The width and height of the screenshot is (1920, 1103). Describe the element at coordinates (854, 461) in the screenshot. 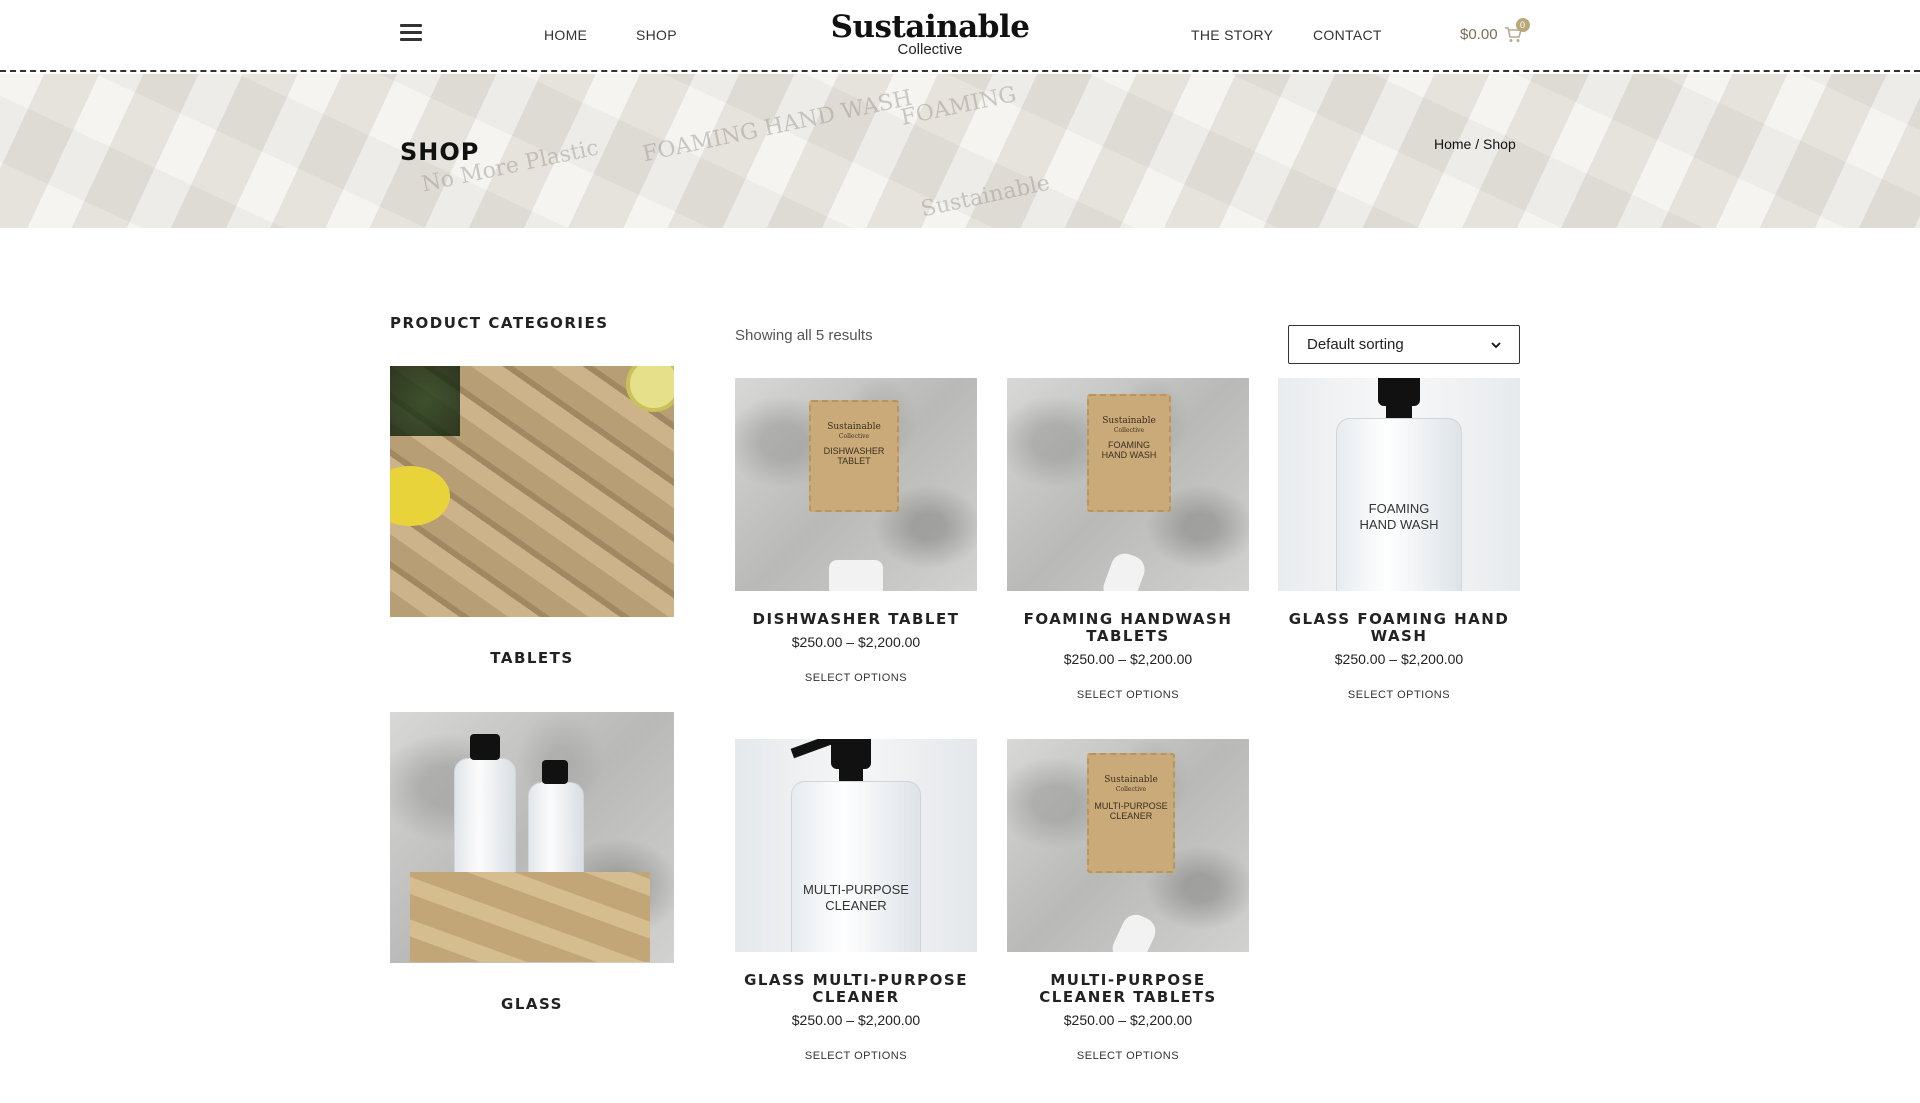

I see `image-text: TABLET` at that location.